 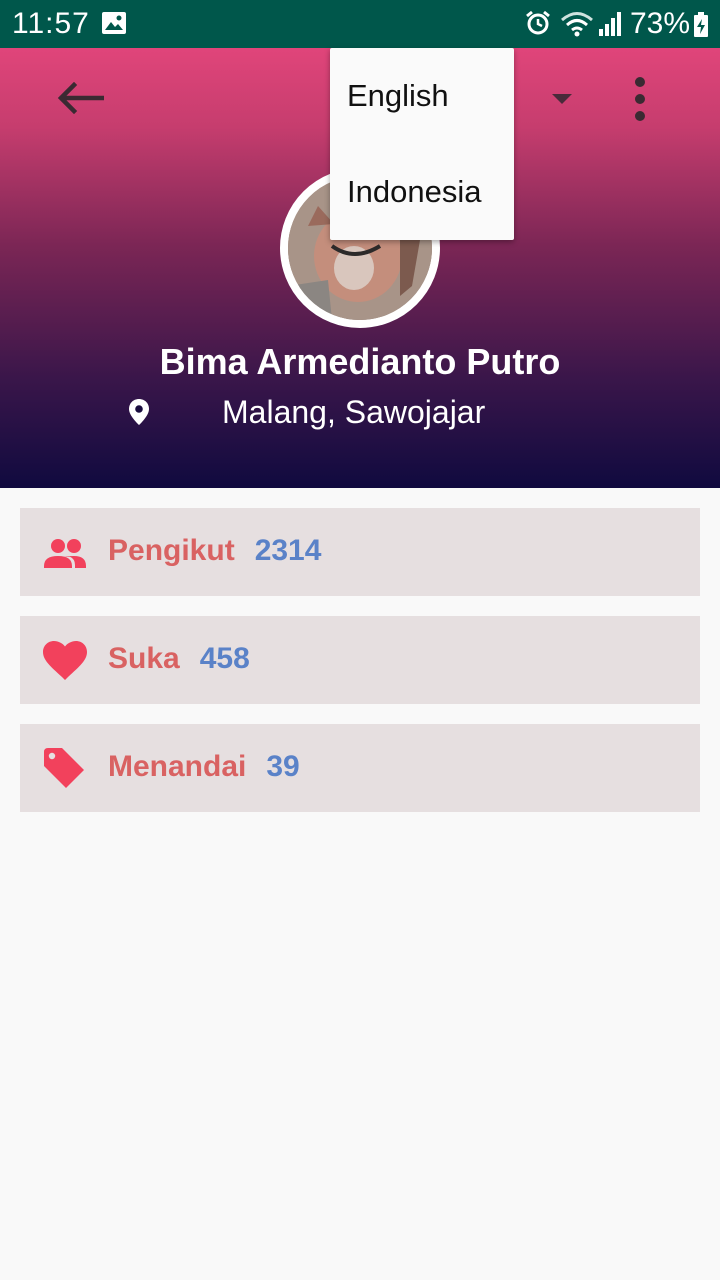 I want to click on language-option-indonesia: Indonesia, so click(x=422, y=192).